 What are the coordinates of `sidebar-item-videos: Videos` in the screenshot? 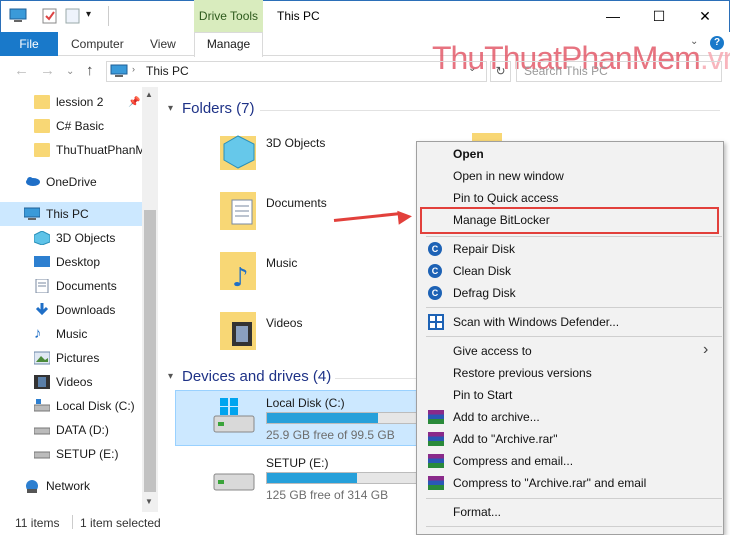 It's located at (71, 382).